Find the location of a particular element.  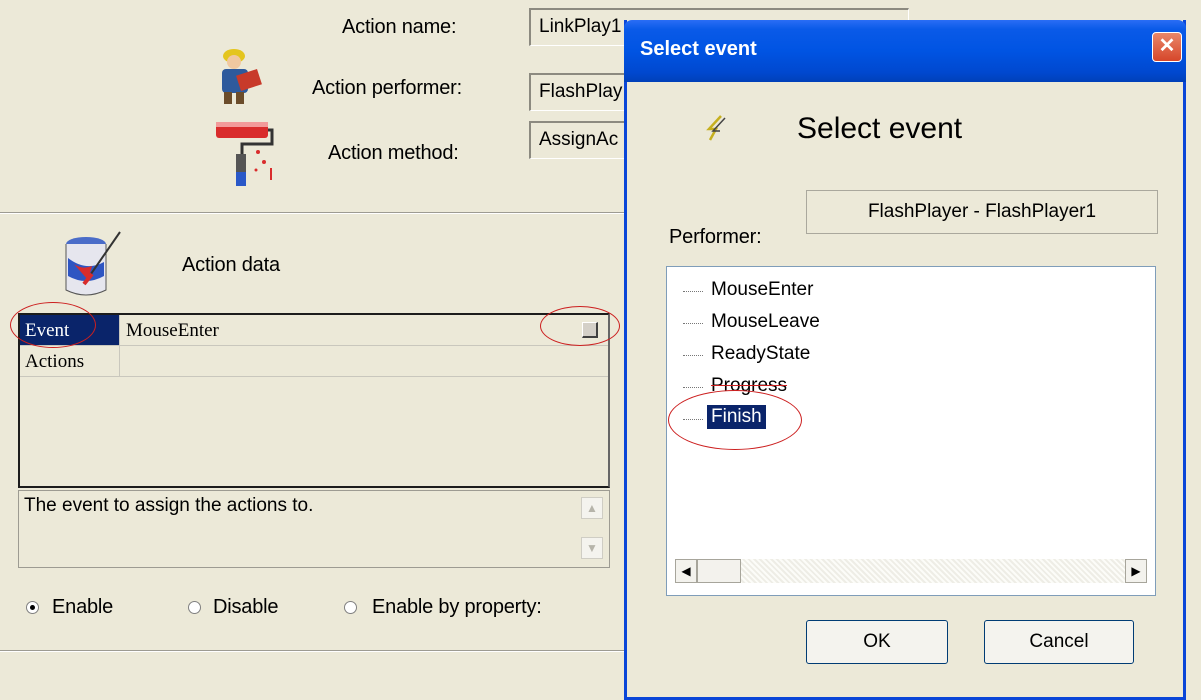

radio-enable-by-property-label: Enable by property: is located at coordinates (457, 607).